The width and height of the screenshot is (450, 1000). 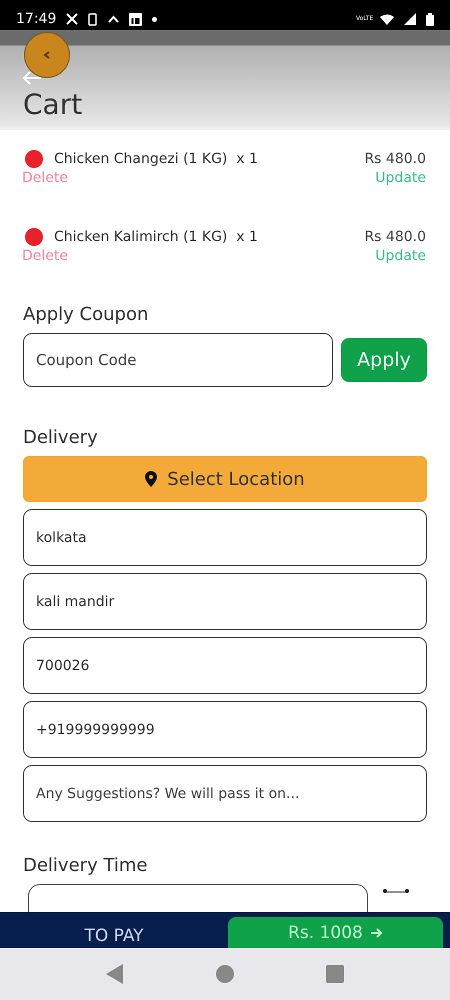 I want to click on page-title: Cart, so click(x=52, y=104).